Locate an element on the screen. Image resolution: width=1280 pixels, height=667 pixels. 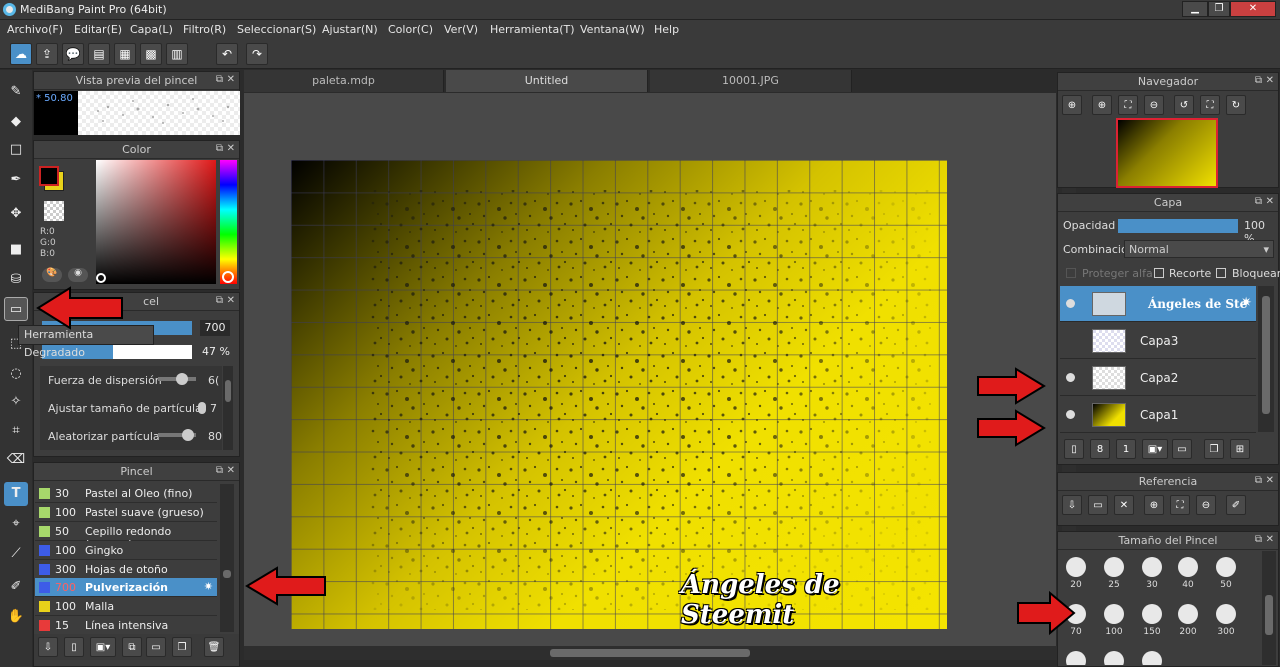
menu-herramienta: Herramienta(T) is located at coordinates (532, 29).